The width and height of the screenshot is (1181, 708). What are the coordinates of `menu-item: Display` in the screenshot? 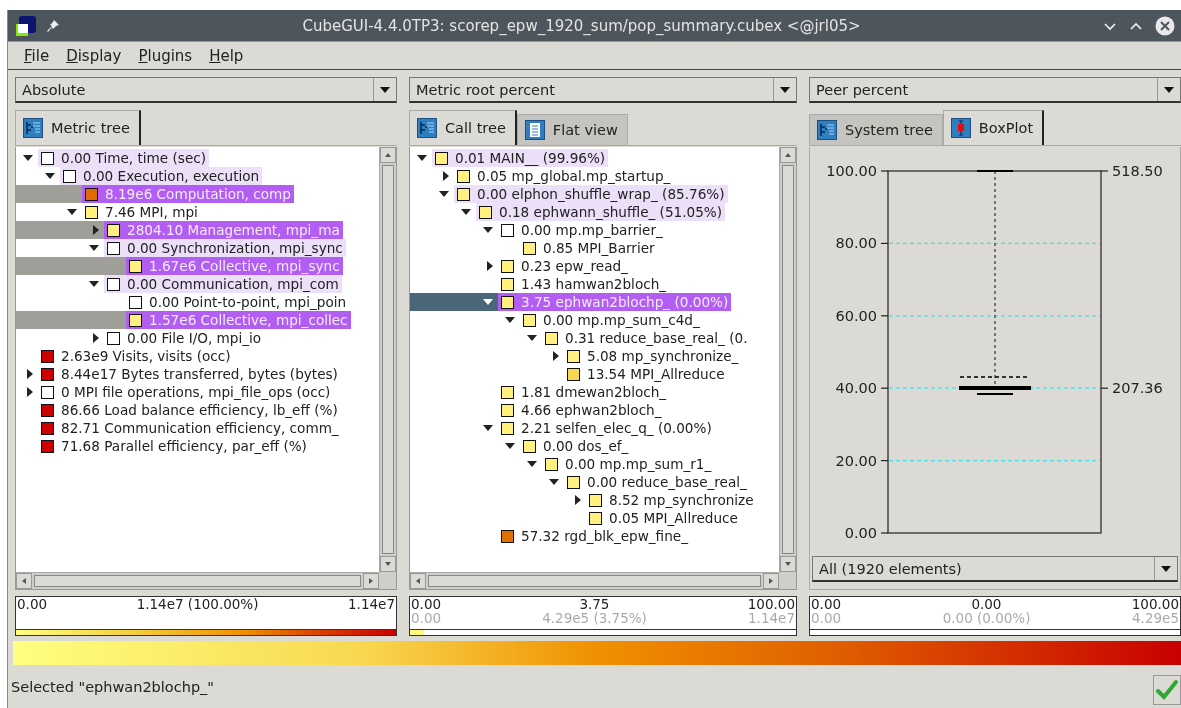 It's located at (94, 55).